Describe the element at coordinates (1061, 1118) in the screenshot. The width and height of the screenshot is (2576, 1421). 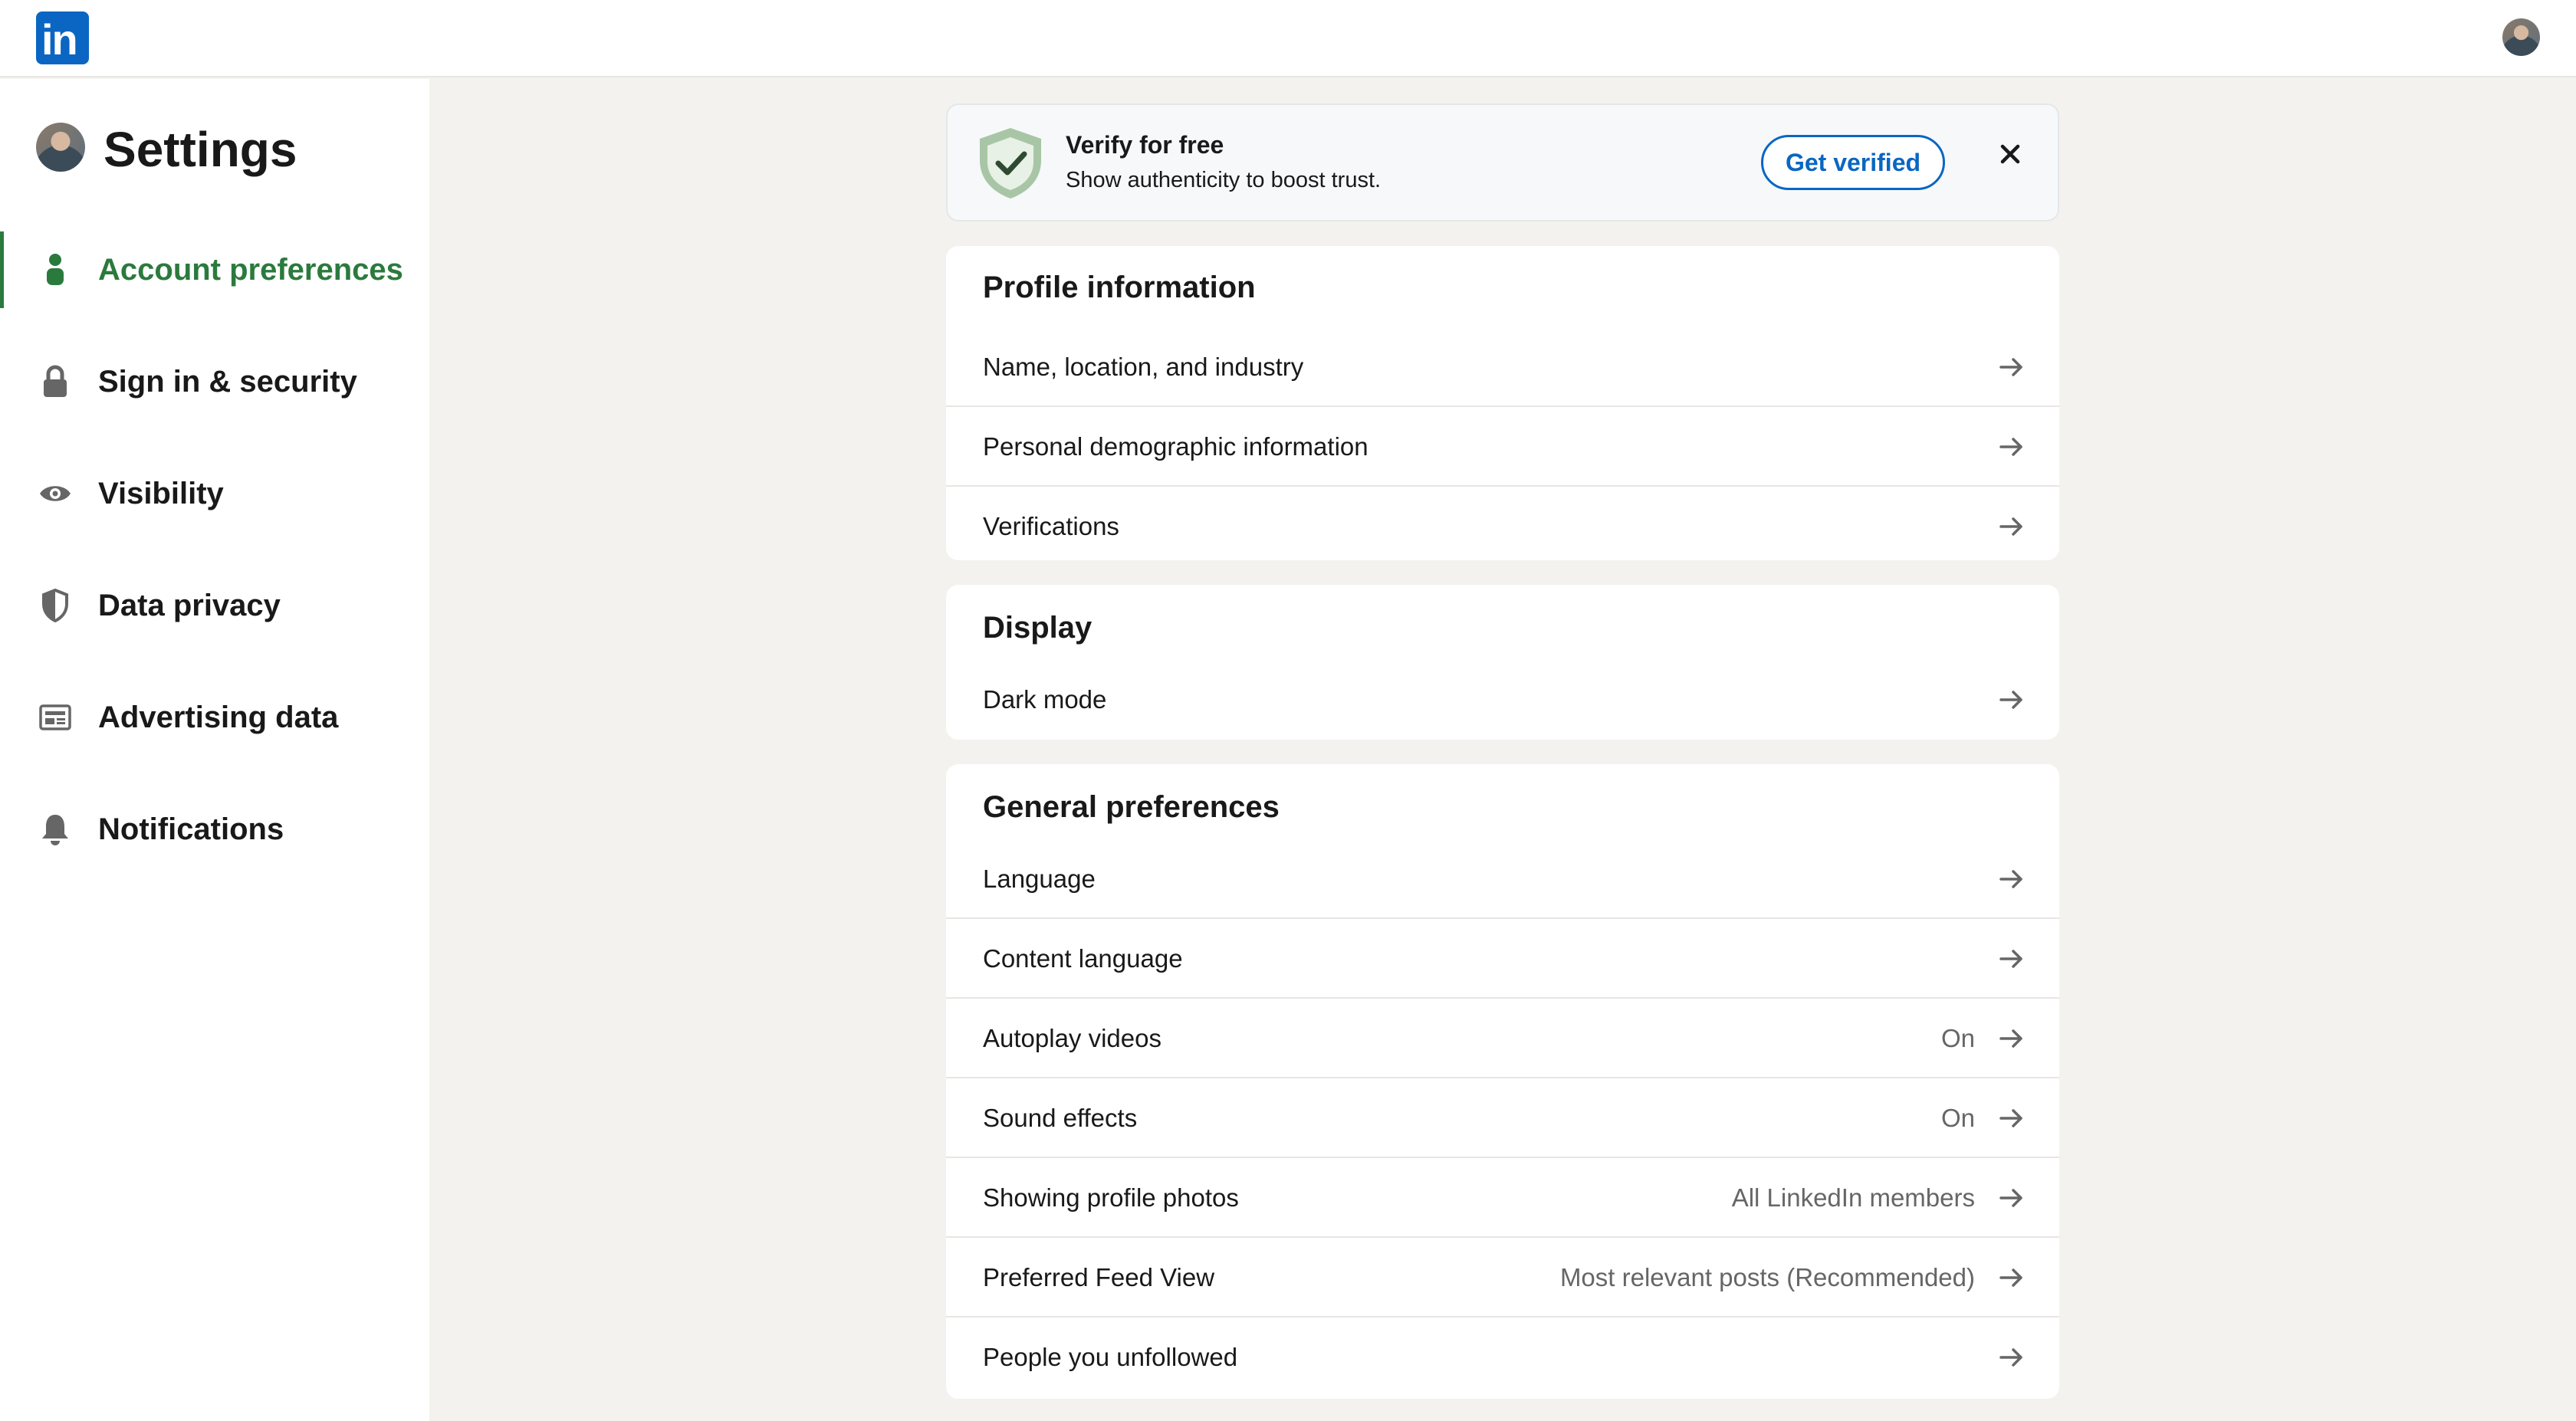
I see `row-label: Sound effects` at that location.